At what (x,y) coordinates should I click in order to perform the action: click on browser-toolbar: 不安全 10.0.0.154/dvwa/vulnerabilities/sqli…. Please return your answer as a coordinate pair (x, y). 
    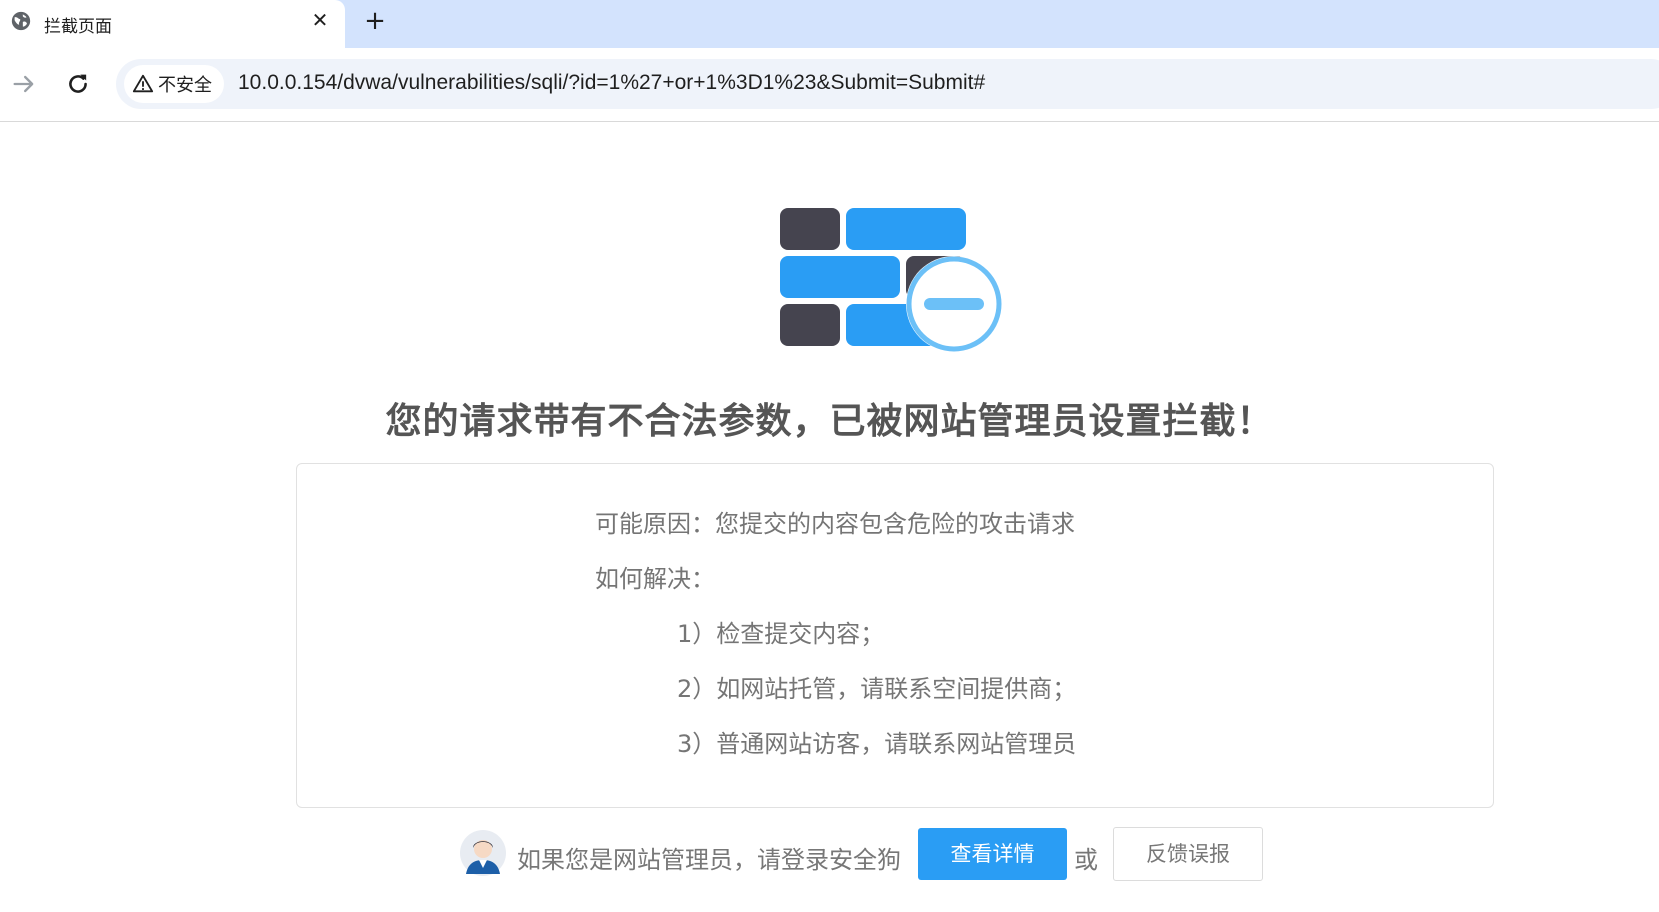
    Looking at the image, I should click on (829, 85).